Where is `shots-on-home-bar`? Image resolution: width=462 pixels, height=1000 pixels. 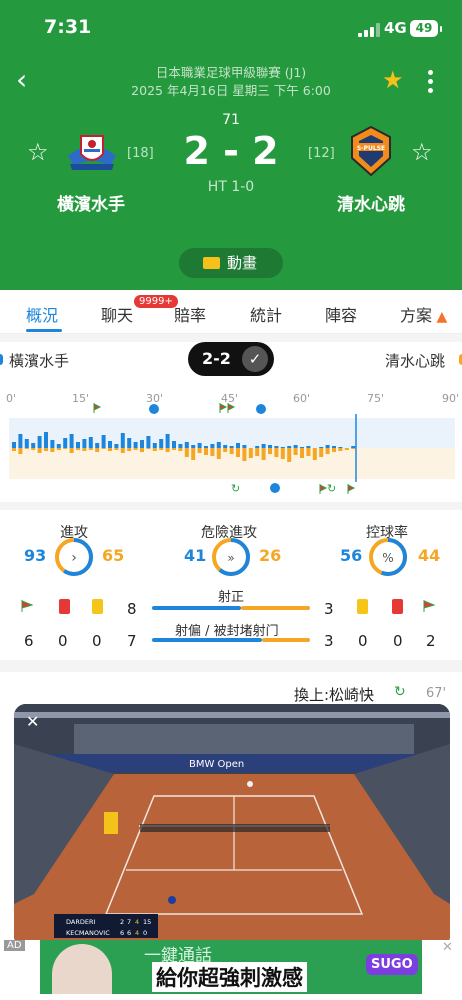 shots-on-home-bar is located at coordinates (196, 608).